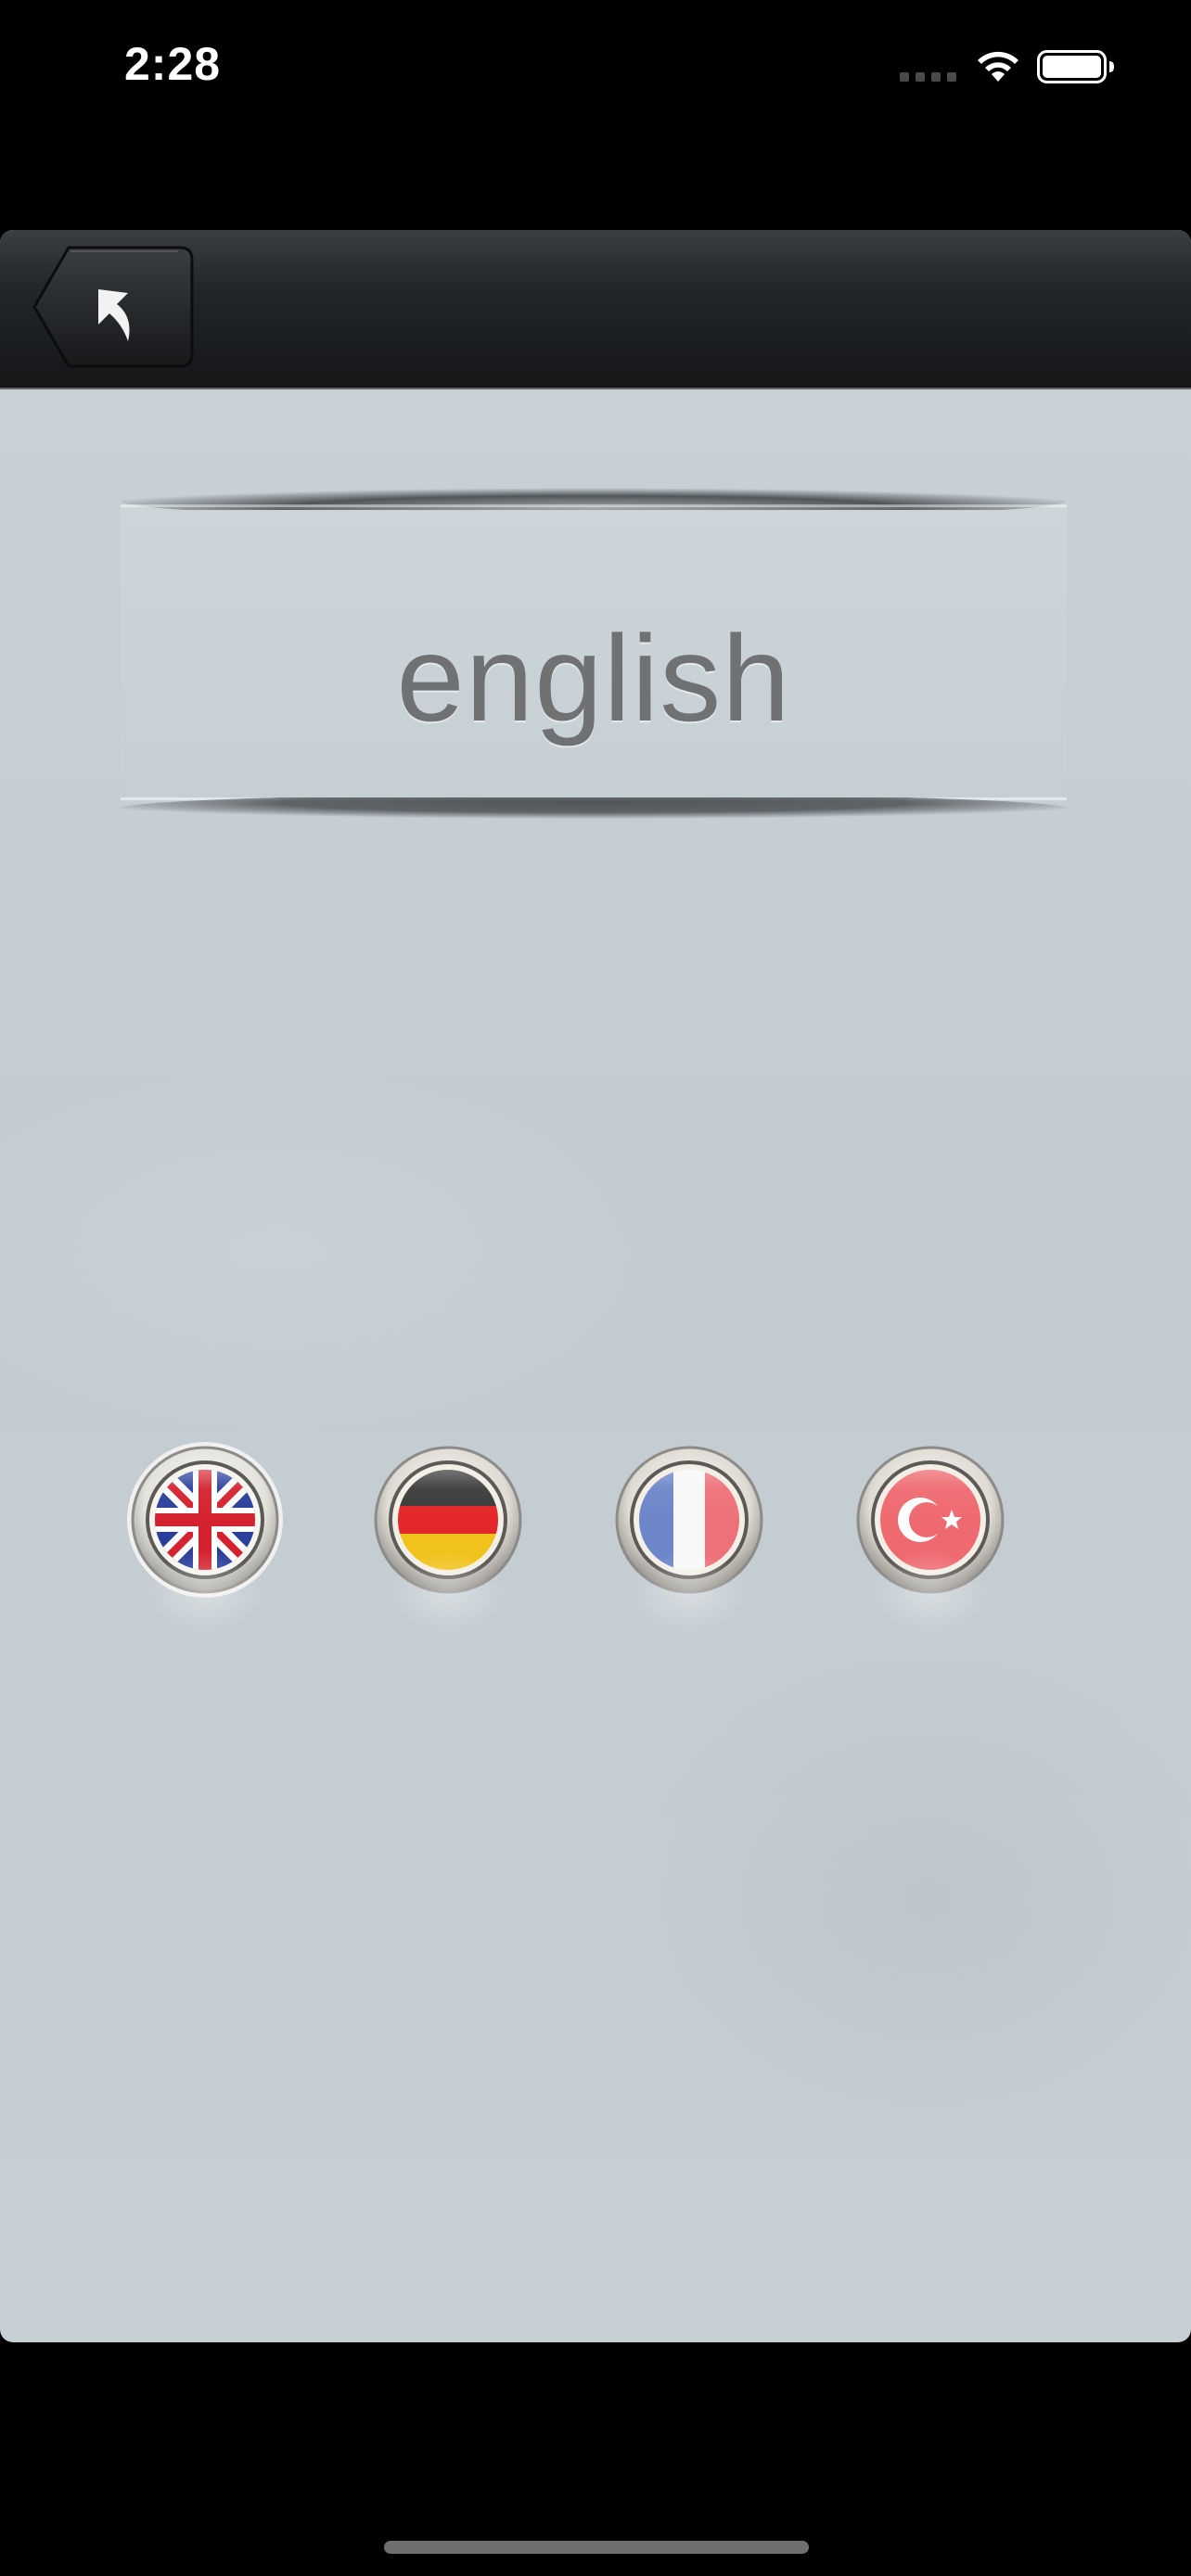 Image resolution: width=1191 pixels, height=2576 pixels. I want to click on battery-icon, so click(1075, 66).